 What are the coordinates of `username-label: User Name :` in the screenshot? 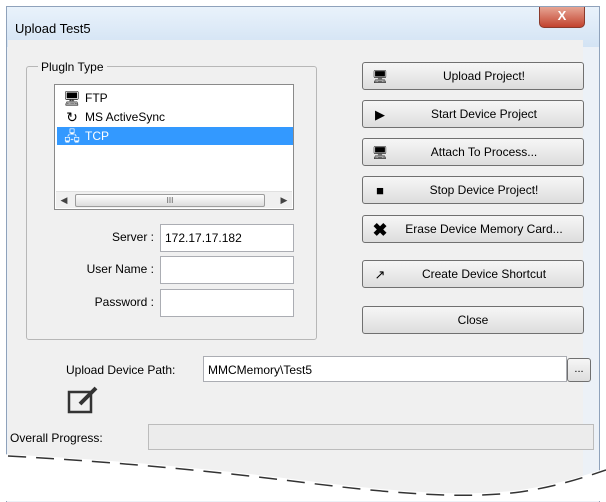 It's located at (120, 269).